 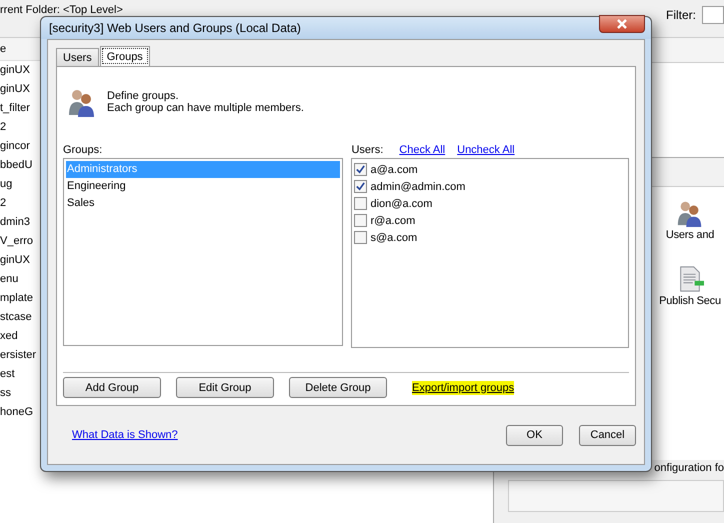 What do you see at coordinates (690, 235) in the screenshot?
I see `tool-label: Users and` at bounding box center [690, 235].